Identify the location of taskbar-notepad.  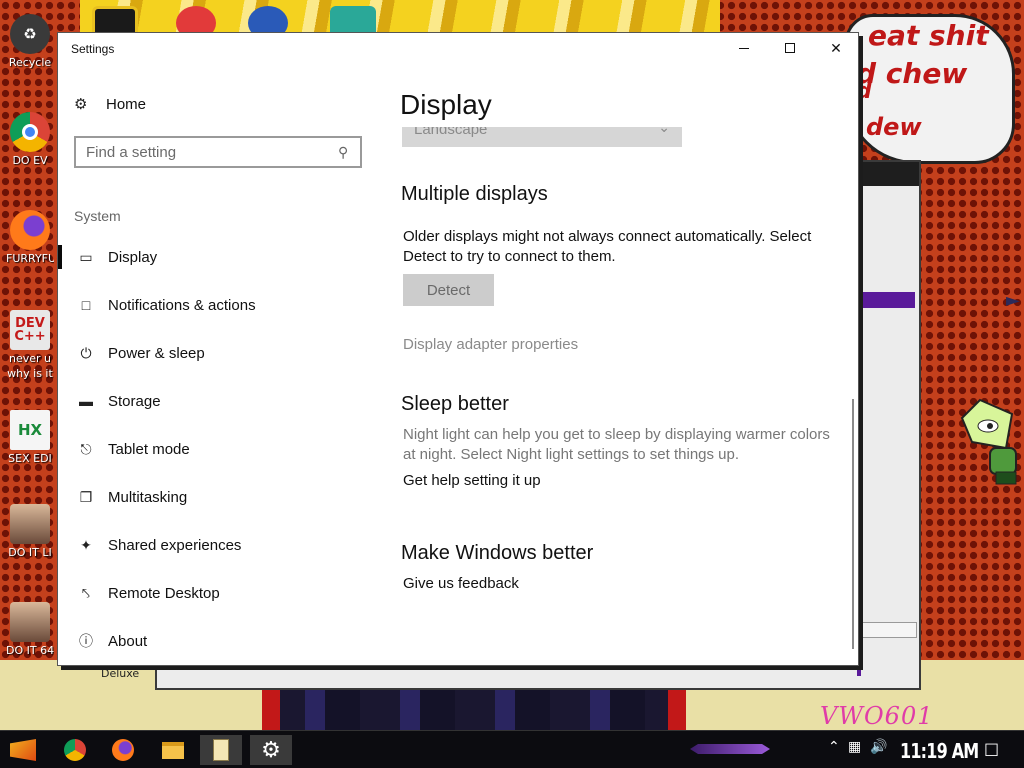
(221, 750).